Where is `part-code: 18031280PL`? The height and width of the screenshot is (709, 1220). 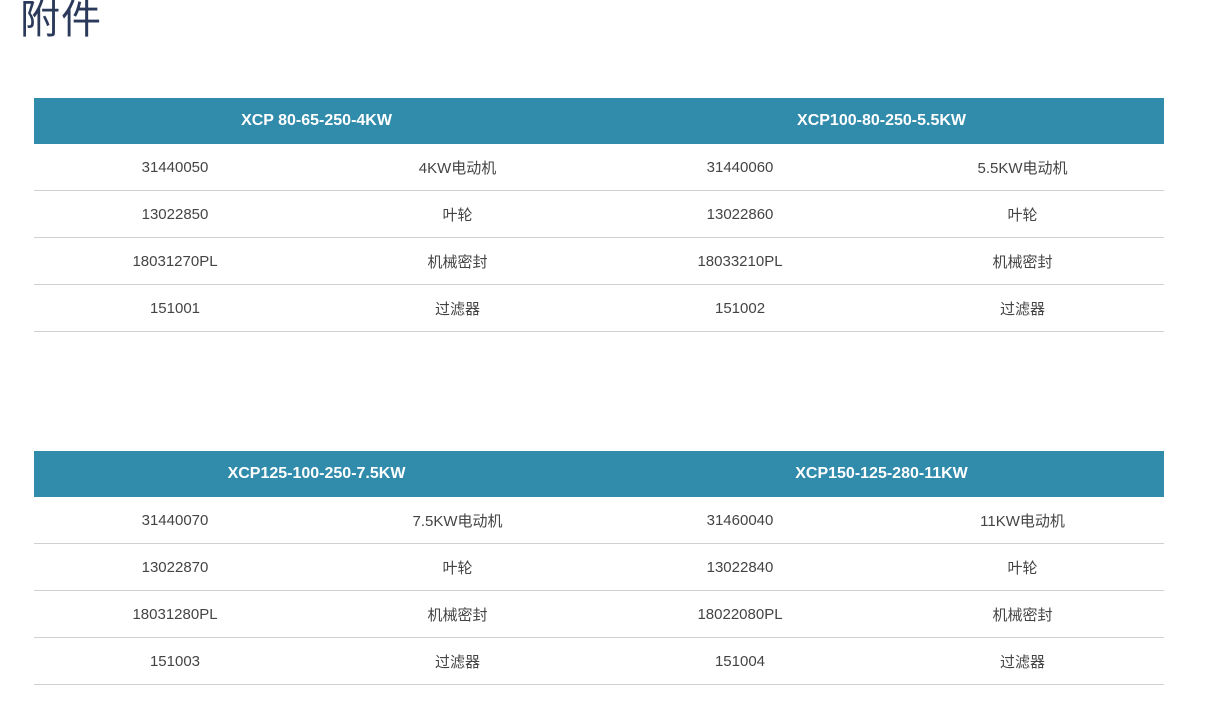
part-code: 18031280PL is located at coordinates (175, 614).